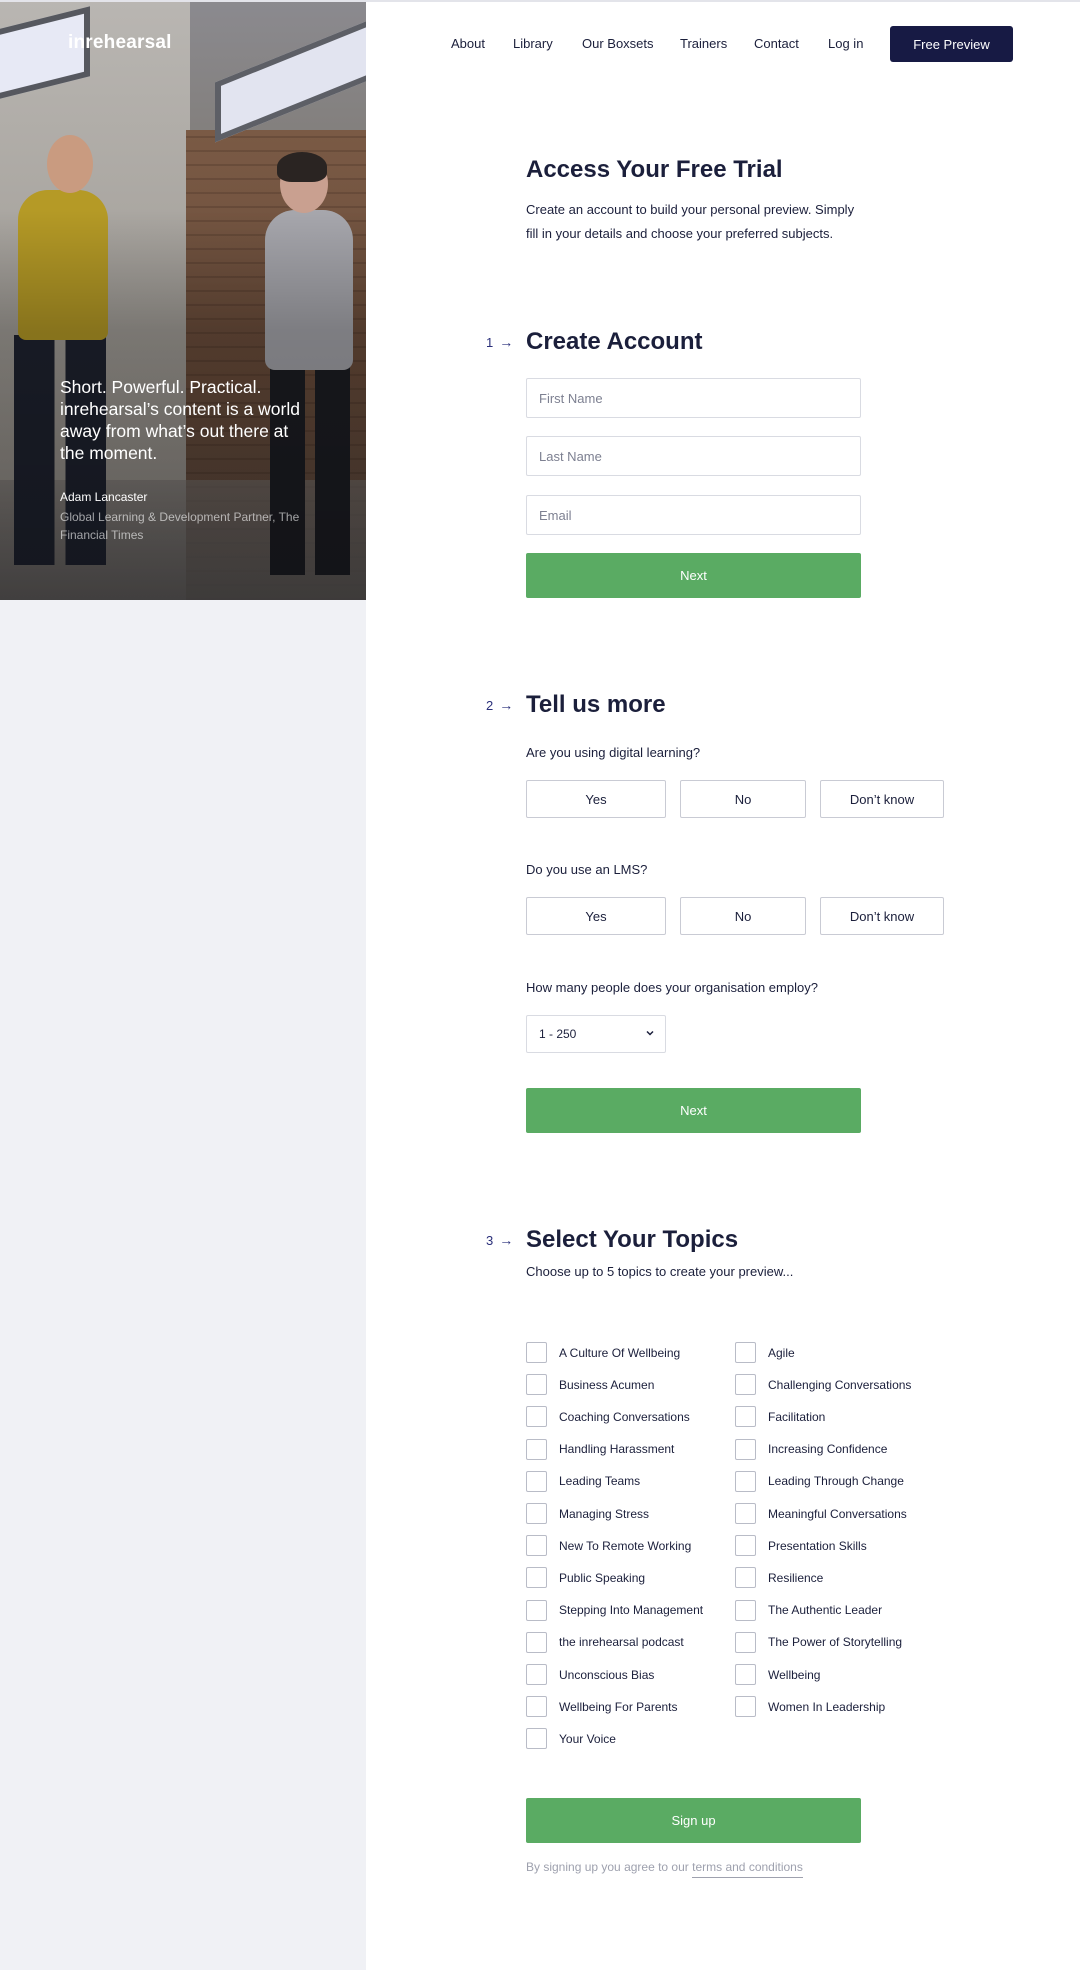  What do you see at coordinates (650, 1033) in the screenshot?
I see `chevron-down-icon` at bounding box center [650, 1033].